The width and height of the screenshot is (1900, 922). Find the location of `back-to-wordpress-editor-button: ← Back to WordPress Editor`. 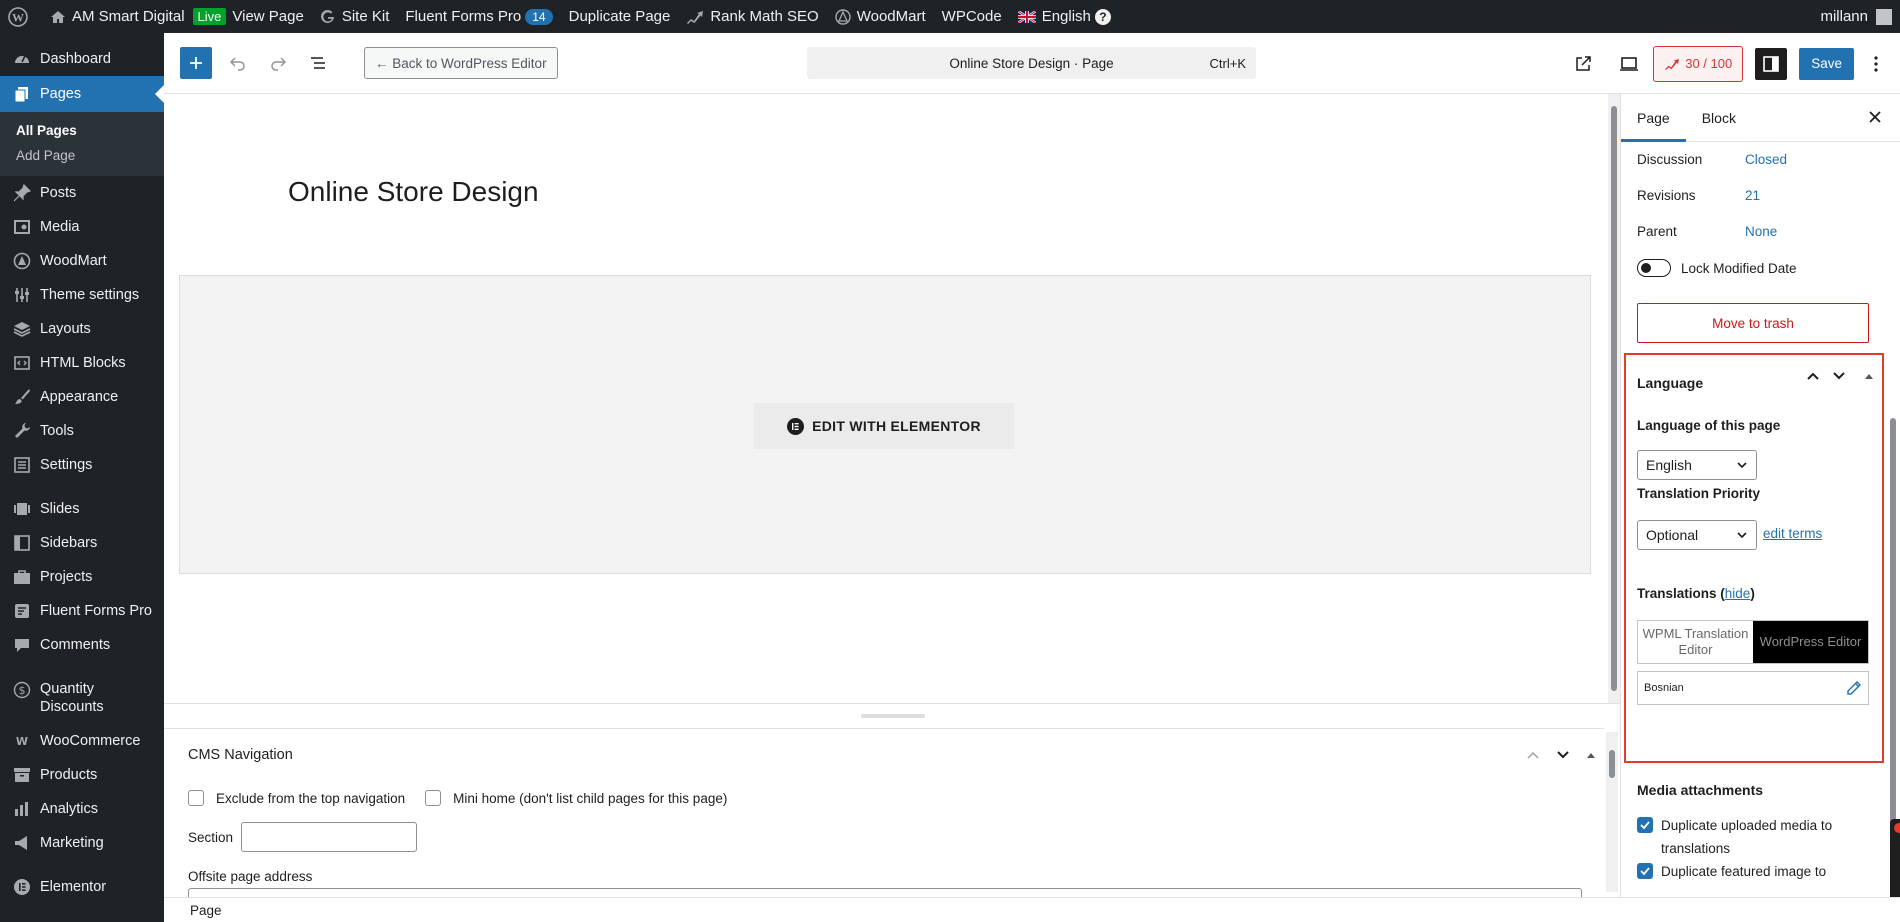

back-to-wordpress-editor-button: ← Back to WordPress Editor is located at coordinates (461, 63).